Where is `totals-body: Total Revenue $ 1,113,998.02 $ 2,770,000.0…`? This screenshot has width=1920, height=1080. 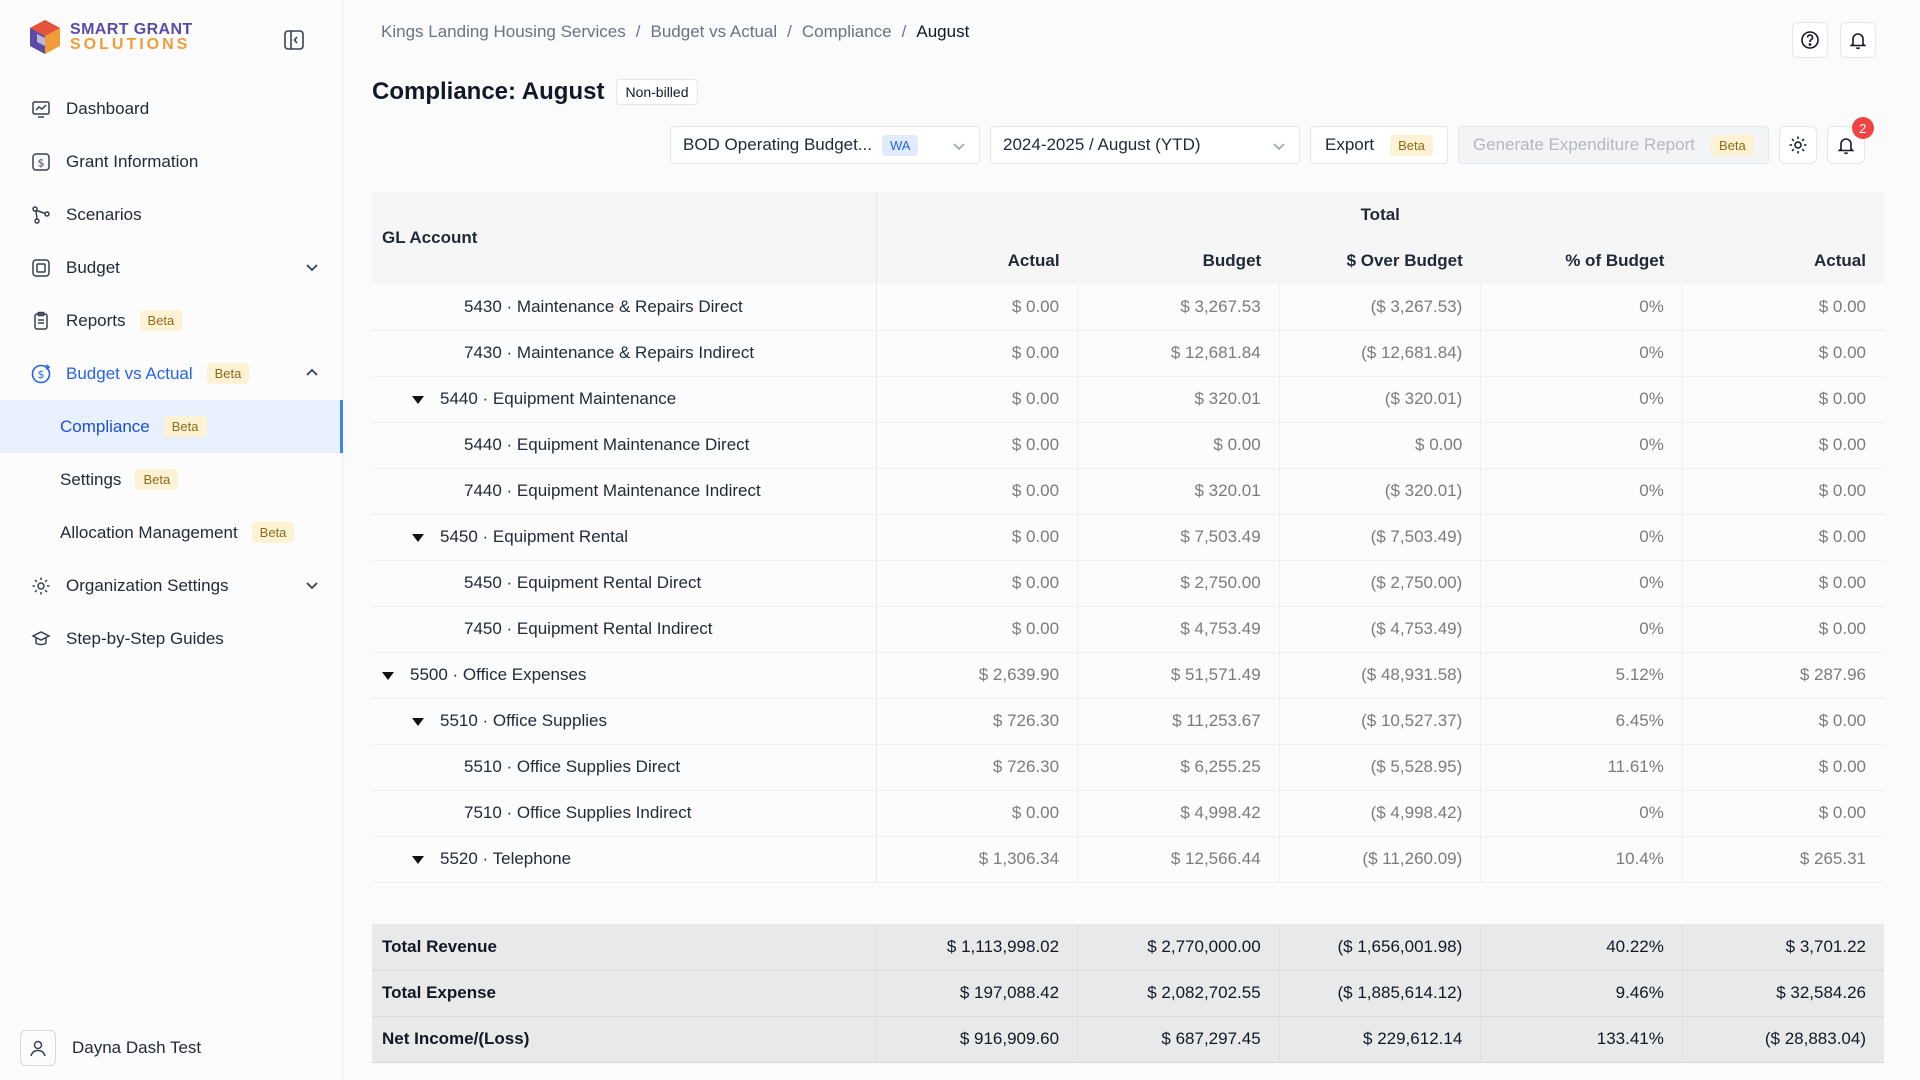 totals-body: Total Revenue $ 1,113,998.02 $ 2,770,000.0… is located at coordinates (1128, 993).